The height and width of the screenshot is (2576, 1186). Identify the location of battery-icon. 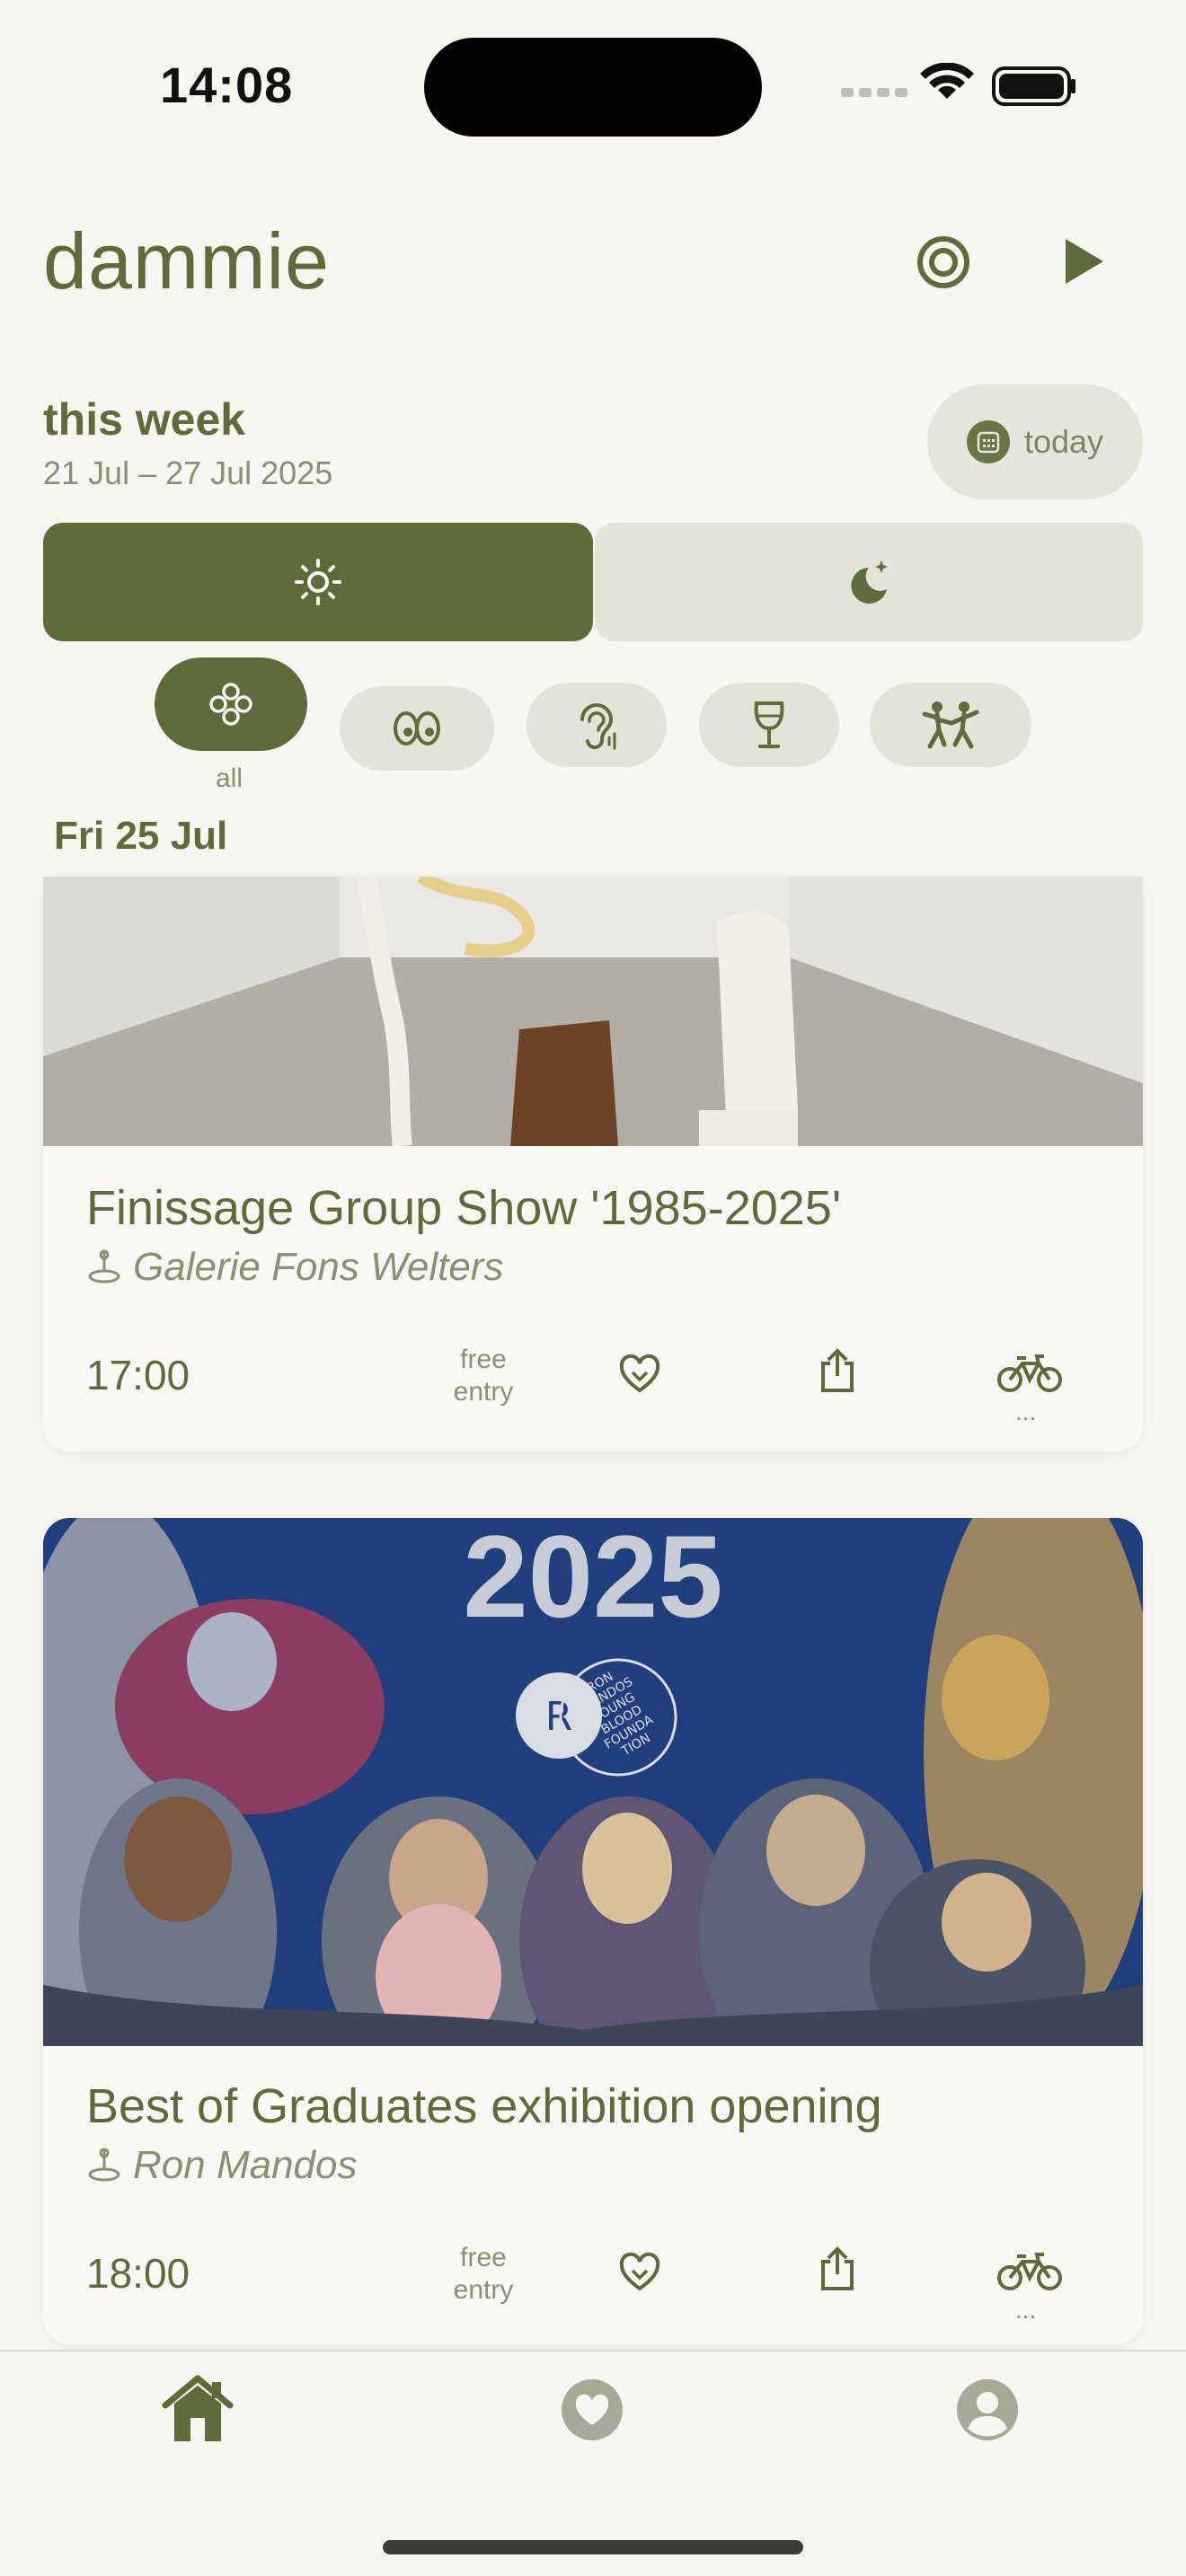
(1033, 86).